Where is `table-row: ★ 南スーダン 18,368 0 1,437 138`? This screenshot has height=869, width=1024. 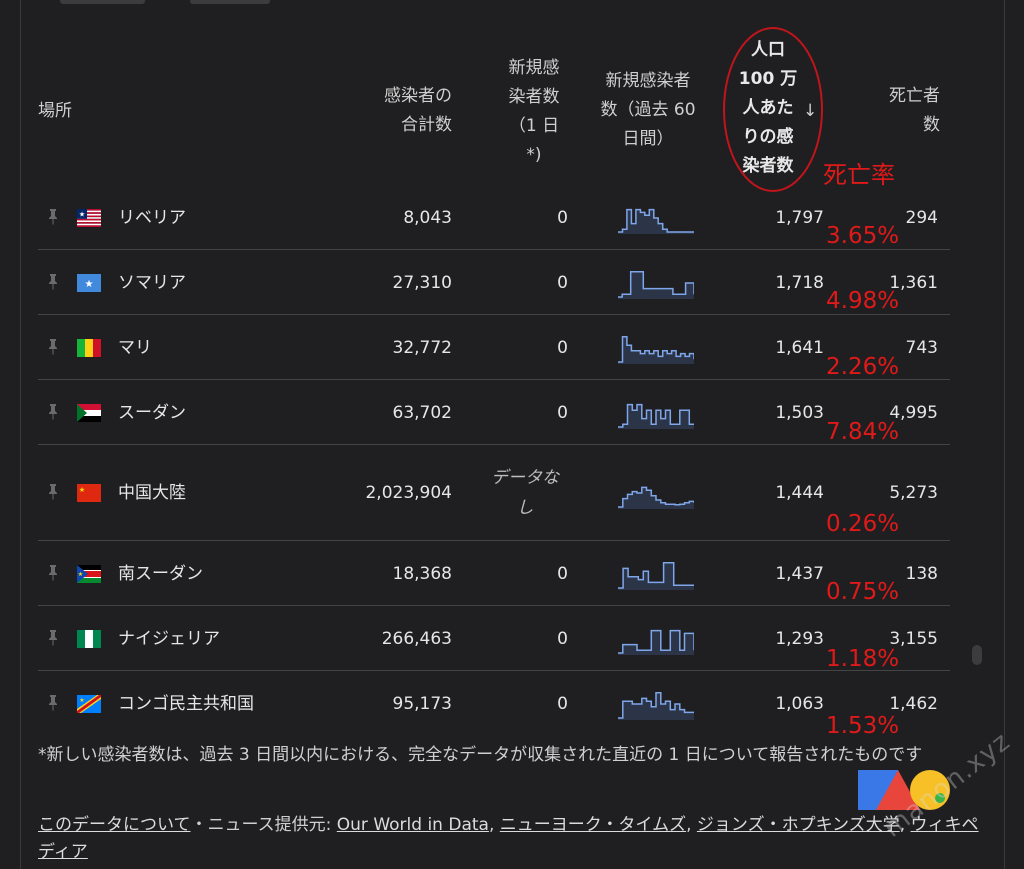
table-row: ★ 南スーダン 18,368 0 1,437 138 is located at coordinates (494, 573).